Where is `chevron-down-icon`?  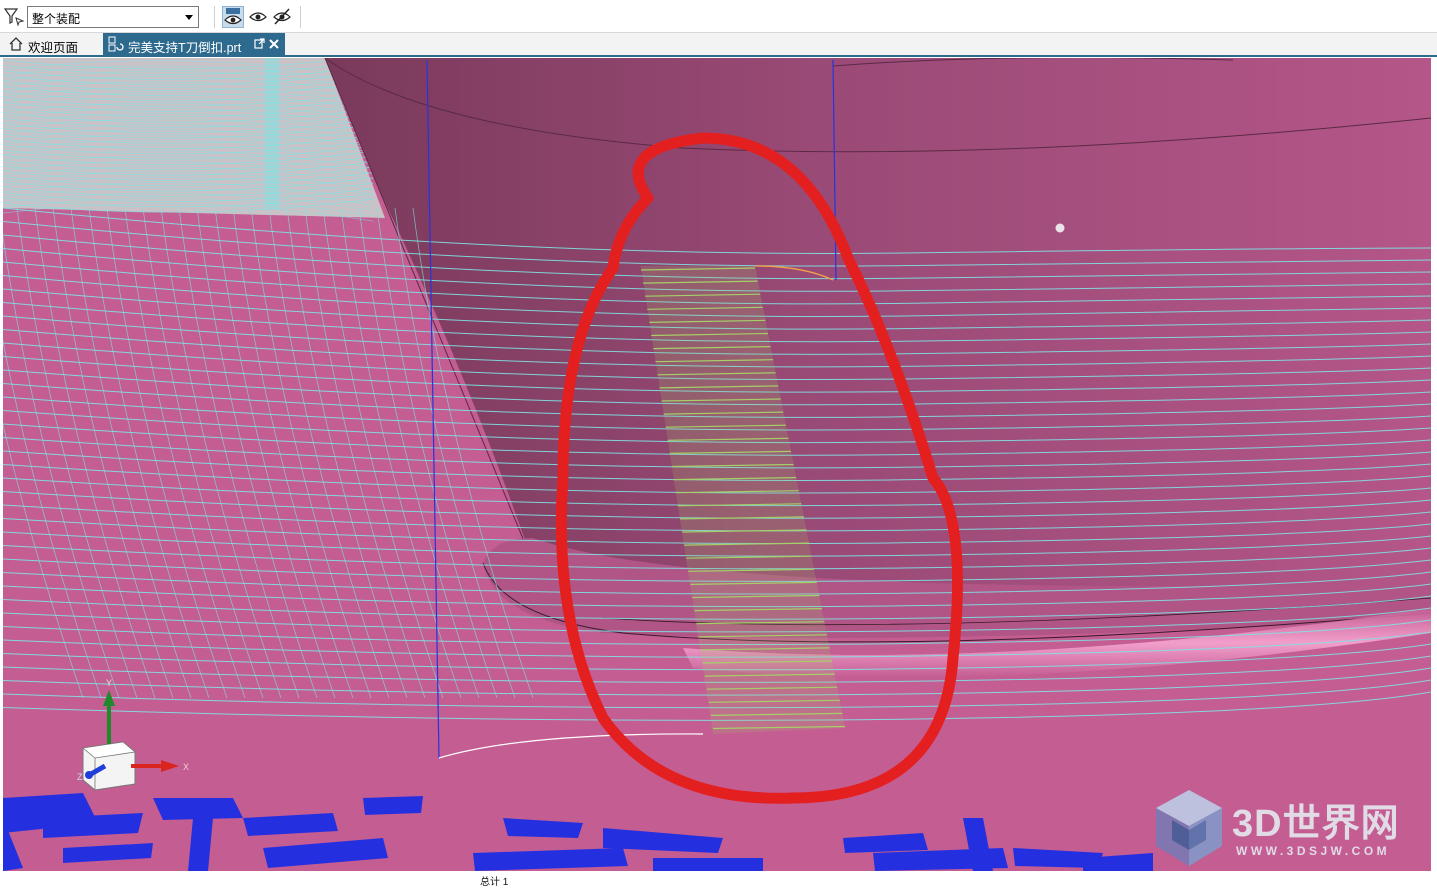 chevron-down-icon is located at coordinates (189, 17).